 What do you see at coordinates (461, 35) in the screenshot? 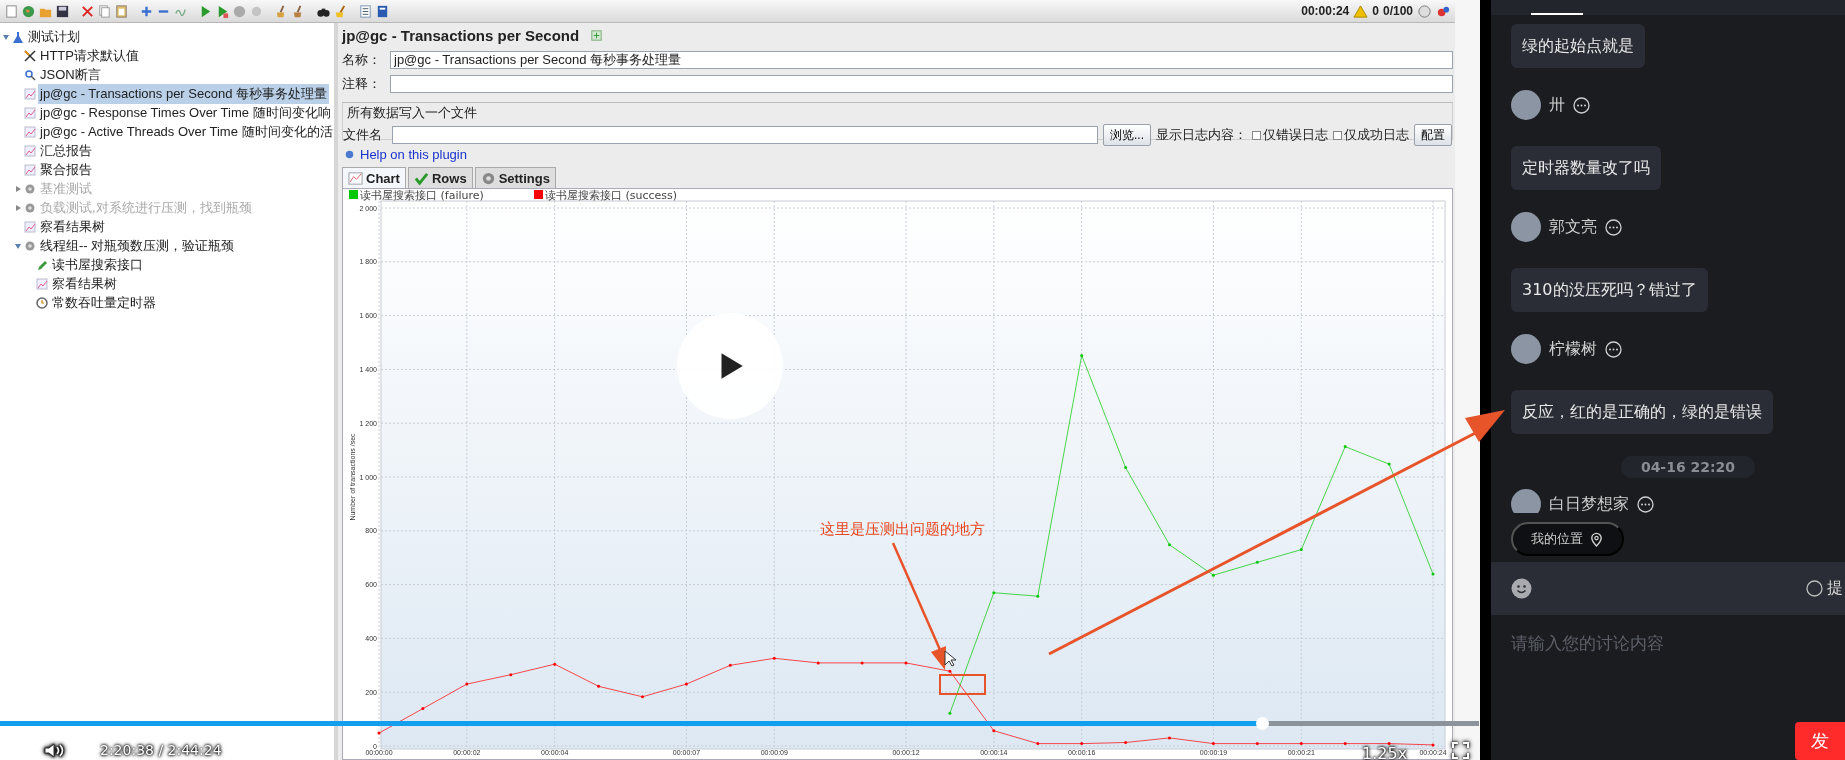
I see `panel-title: jp@gc - Transactions per Second` at bounding box center [461, 35].